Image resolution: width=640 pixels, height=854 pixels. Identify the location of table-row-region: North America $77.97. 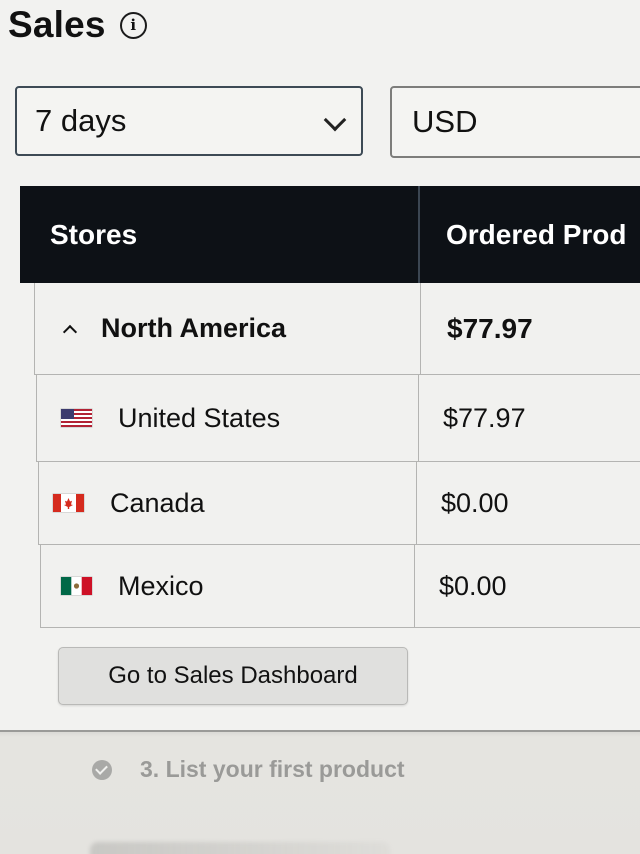
(337, 329).